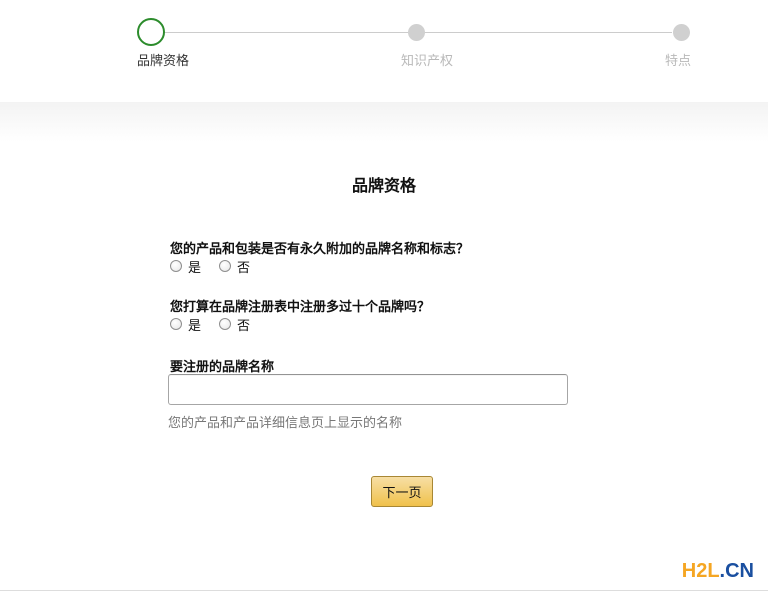 The height and width of the screenshot is (592, 768). I want to click on footer-divider, so click(384, 590).